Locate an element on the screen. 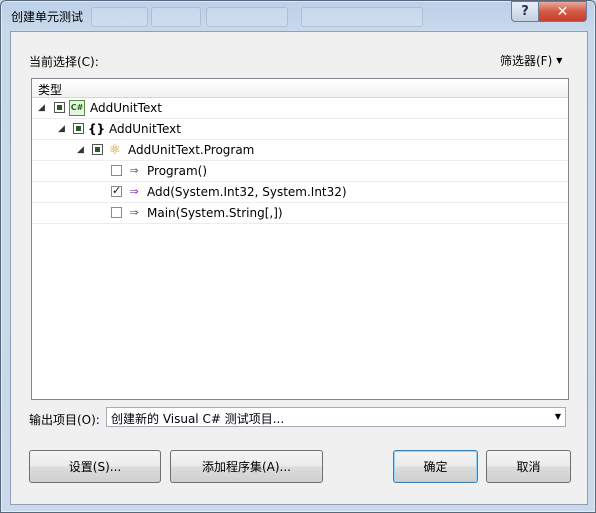  ok-button: 确定 is located at coordinates (435, 466).